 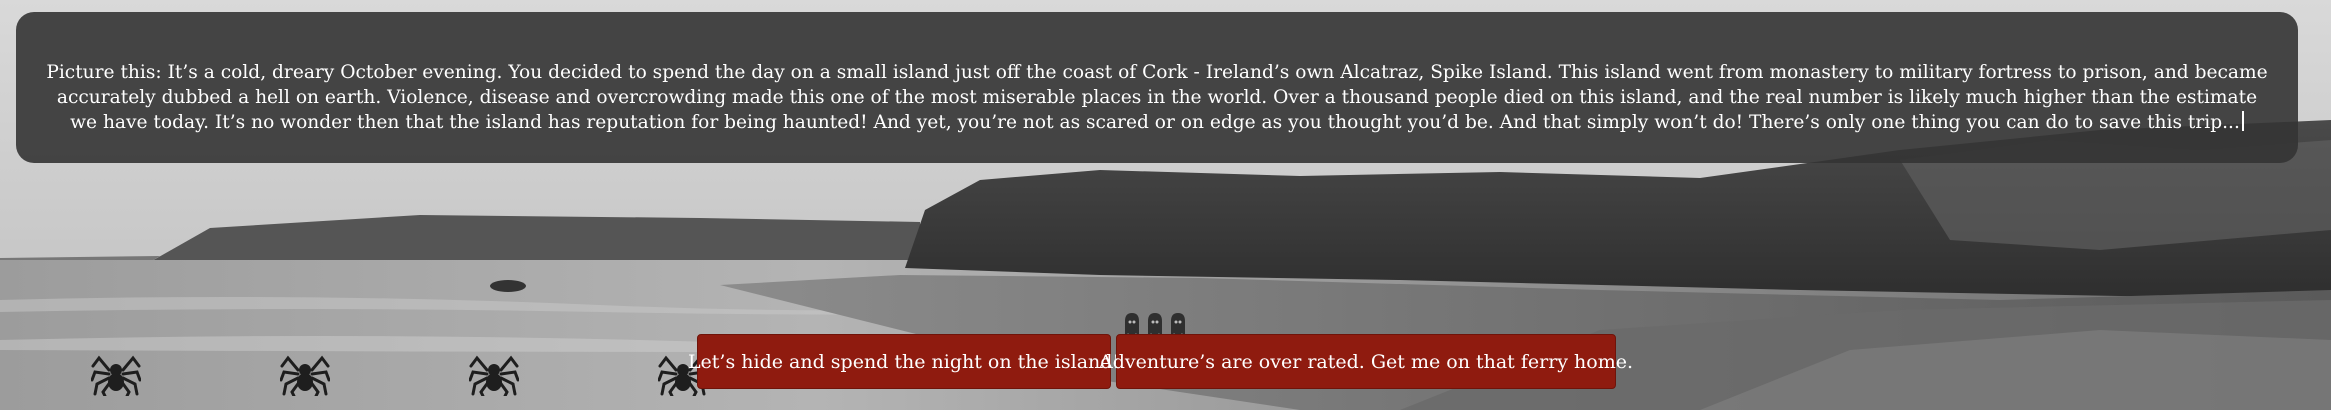 What do you see at coordinates (2242, 121) in the screenshot?
I see `text-cursor` at bounding box center [2242, 121].